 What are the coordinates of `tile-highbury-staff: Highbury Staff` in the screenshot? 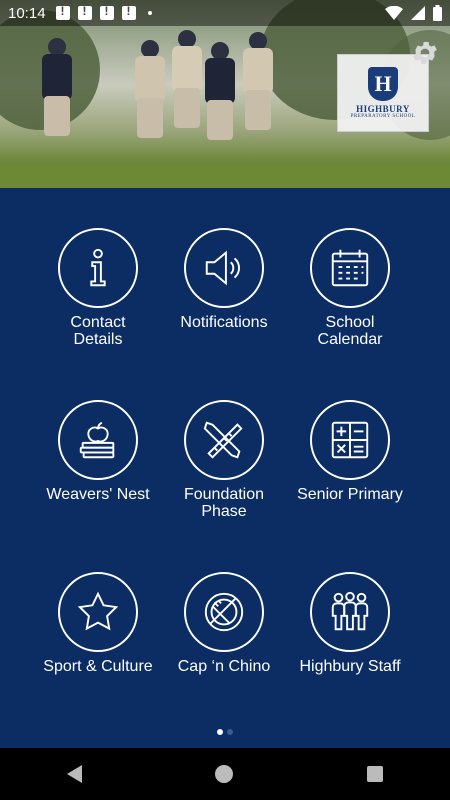 It's located at (350, 633).